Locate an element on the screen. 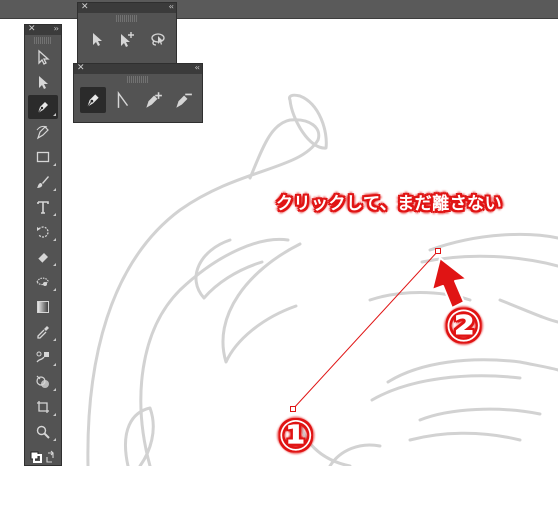 The width and height of the screenshot is (558, 514). shape-builder-tool-icon is located at coordinates (42, 381).